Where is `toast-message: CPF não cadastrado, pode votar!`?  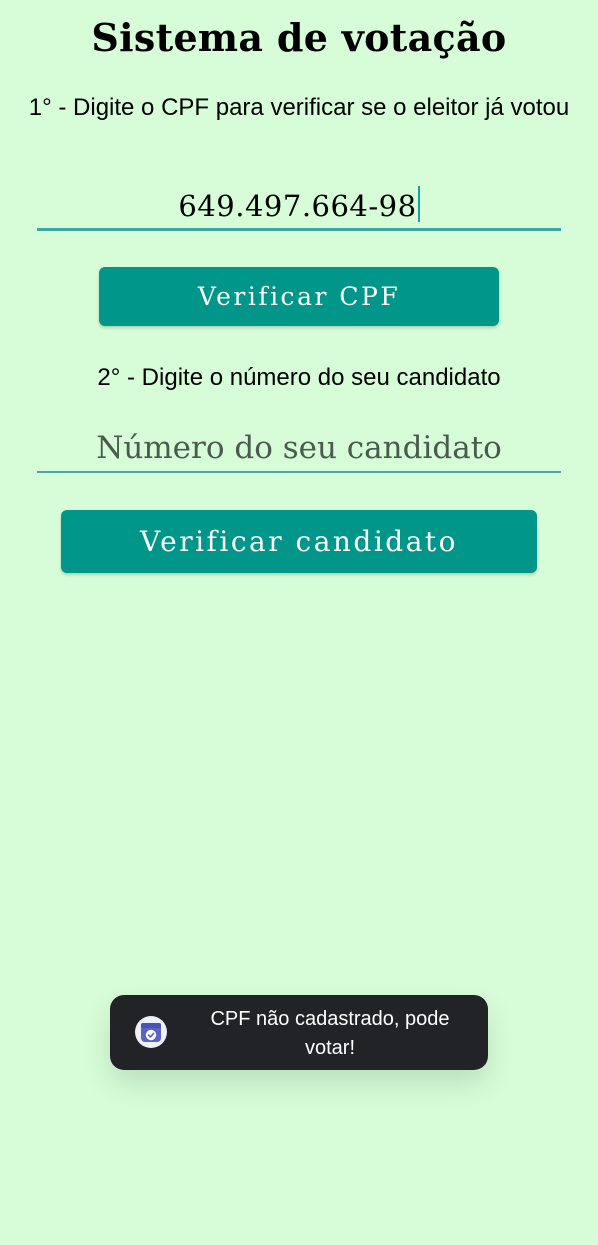 toast-message: CPF não cadastrado, pode votar! is located at coordinates (330, 1033).